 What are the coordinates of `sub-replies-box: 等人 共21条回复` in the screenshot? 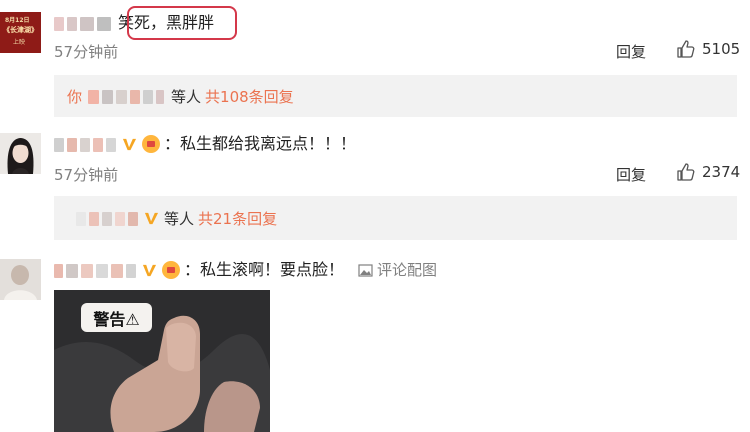 It's located at (395, 218).